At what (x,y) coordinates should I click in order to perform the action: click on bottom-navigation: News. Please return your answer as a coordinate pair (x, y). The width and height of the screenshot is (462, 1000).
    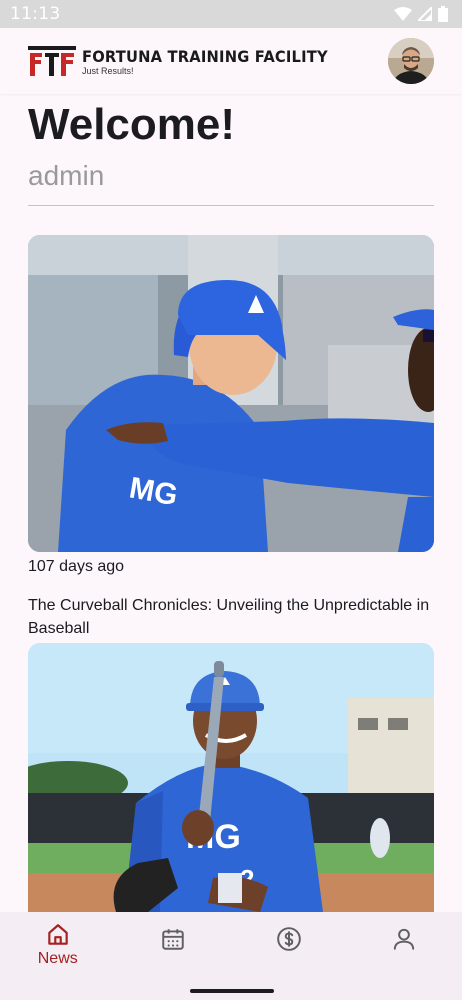
    Looking at the image, I should click on (231, 946).